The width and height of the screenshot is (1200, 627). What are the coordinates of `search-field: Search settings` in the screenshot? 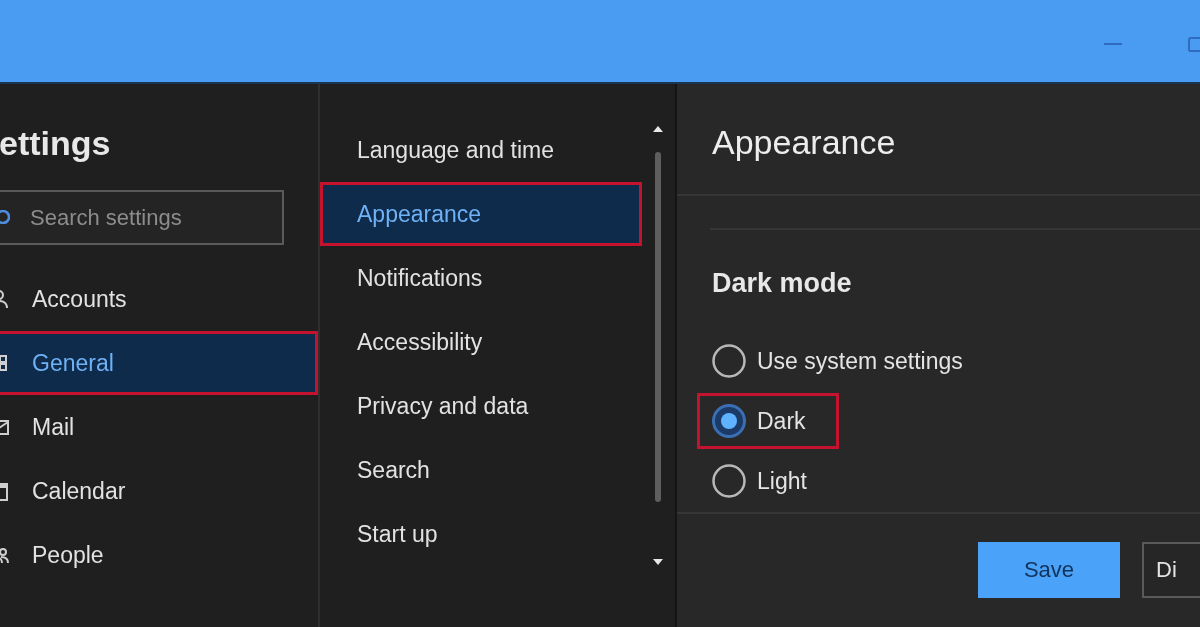 It's located at (142, 217).